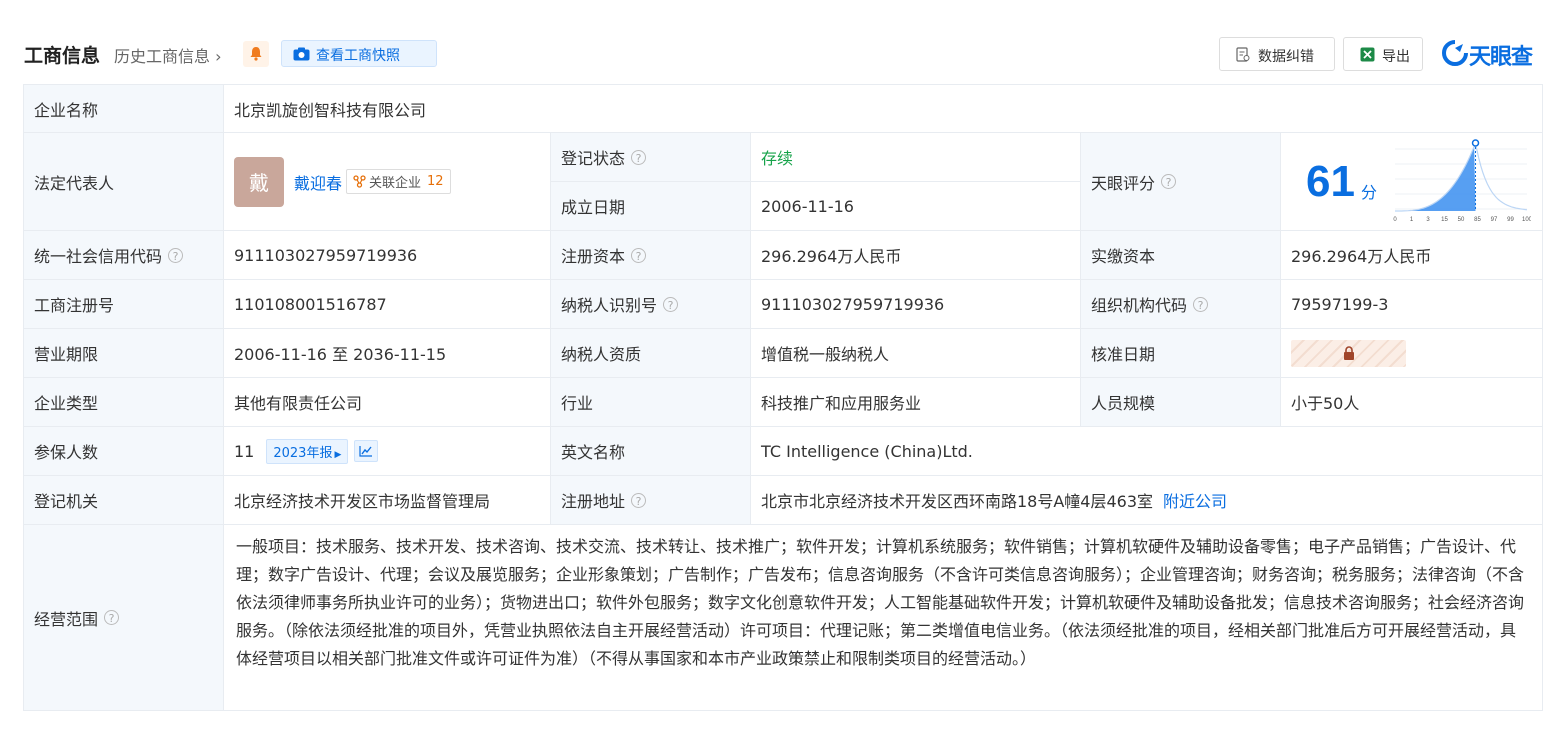 The width and height of the screenshot is (1557, 747). Describe the element at coordinates (1428, 220) in the screenshot. I see `score-tick-label: 3` at that location.